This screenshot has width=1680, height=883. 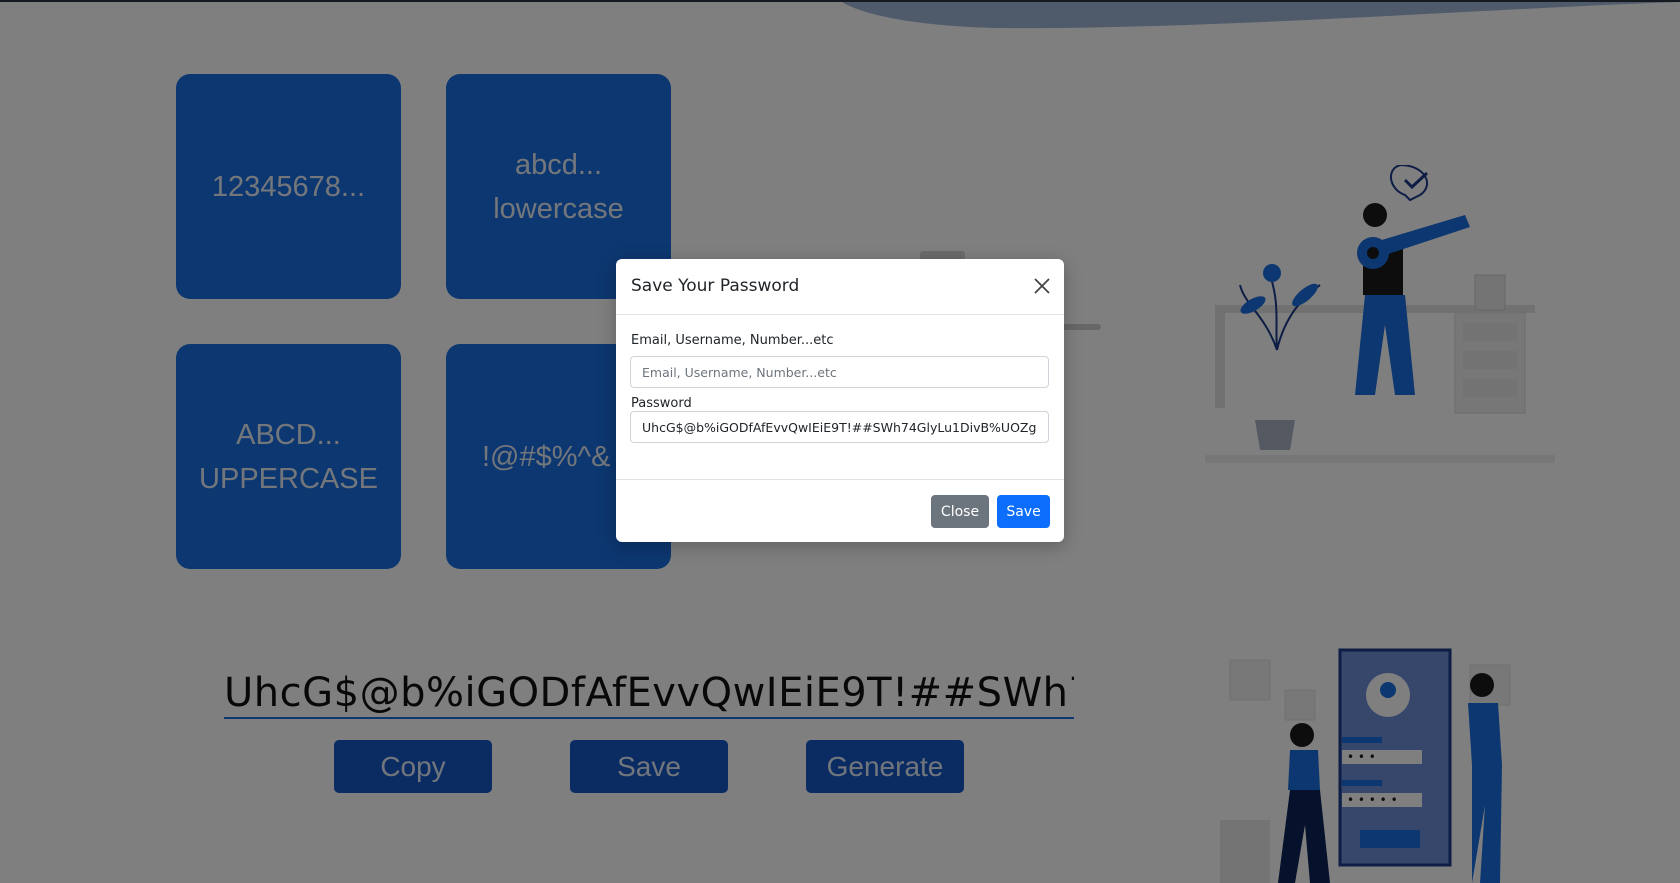 What do you see at coordinates (840, 511) in the screenshot?
I see `modal-footer: Close Save` at bounding box center [840, 511].